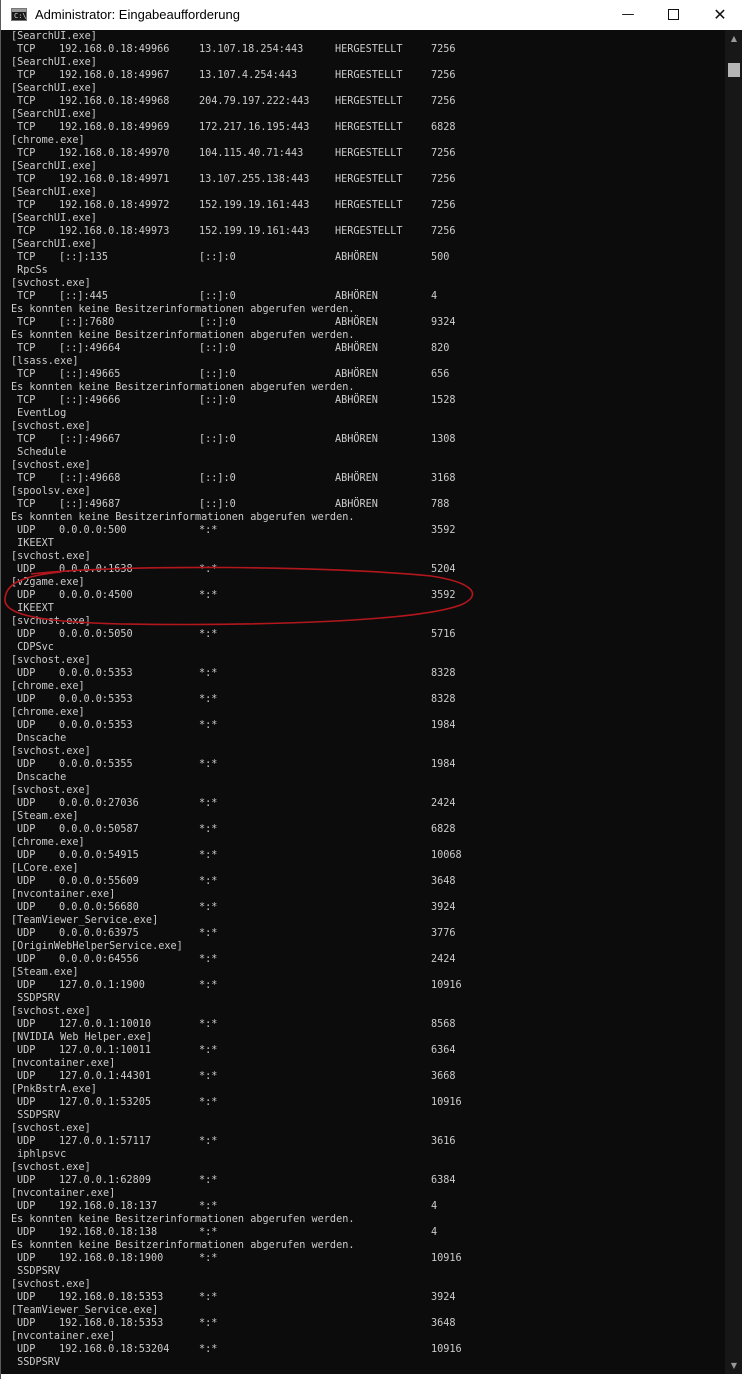  I want to click on connection-row: UDP 192.168.0.18:137 *:* 4, so click(367, 1206).